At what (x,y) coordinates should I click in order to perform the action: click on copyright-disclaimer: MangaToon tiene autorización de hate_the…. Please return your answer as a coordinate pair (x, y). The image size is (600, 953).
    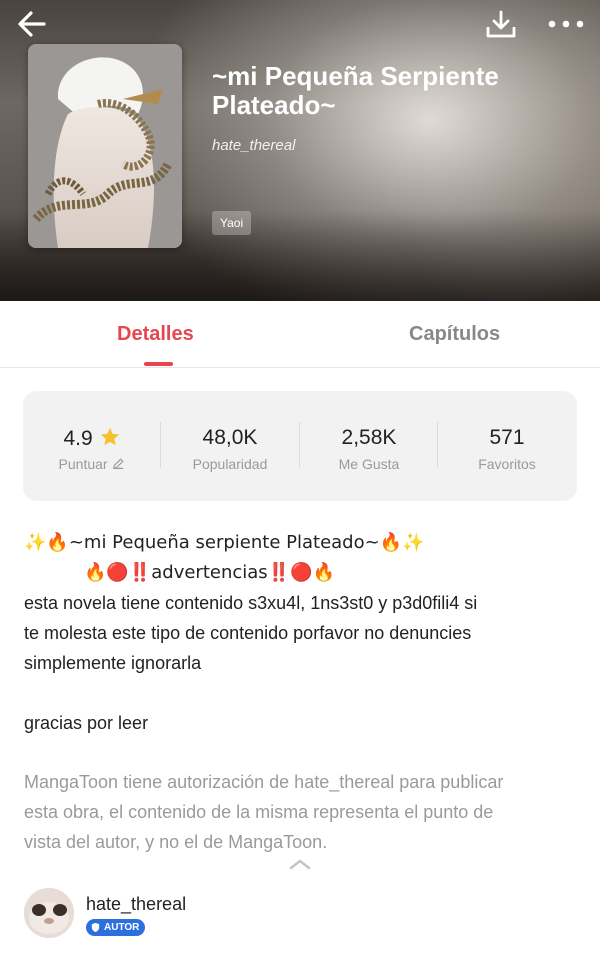
    Looking at the image, I should click on (304, 812).